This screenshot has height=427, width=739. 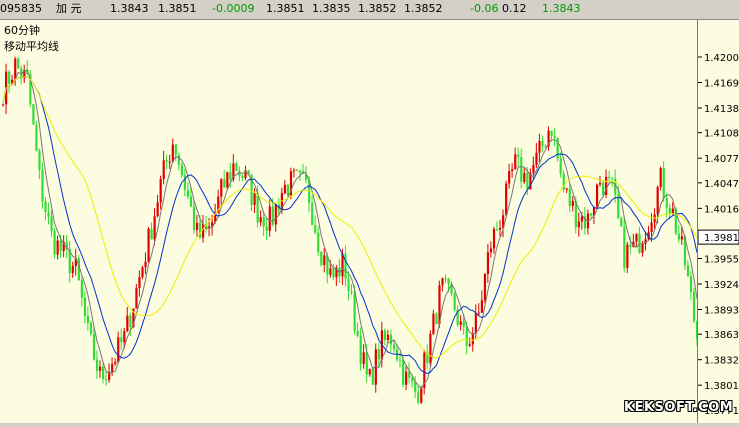 I want to click on high-value: 1.3852, so click(x=377, y=8).